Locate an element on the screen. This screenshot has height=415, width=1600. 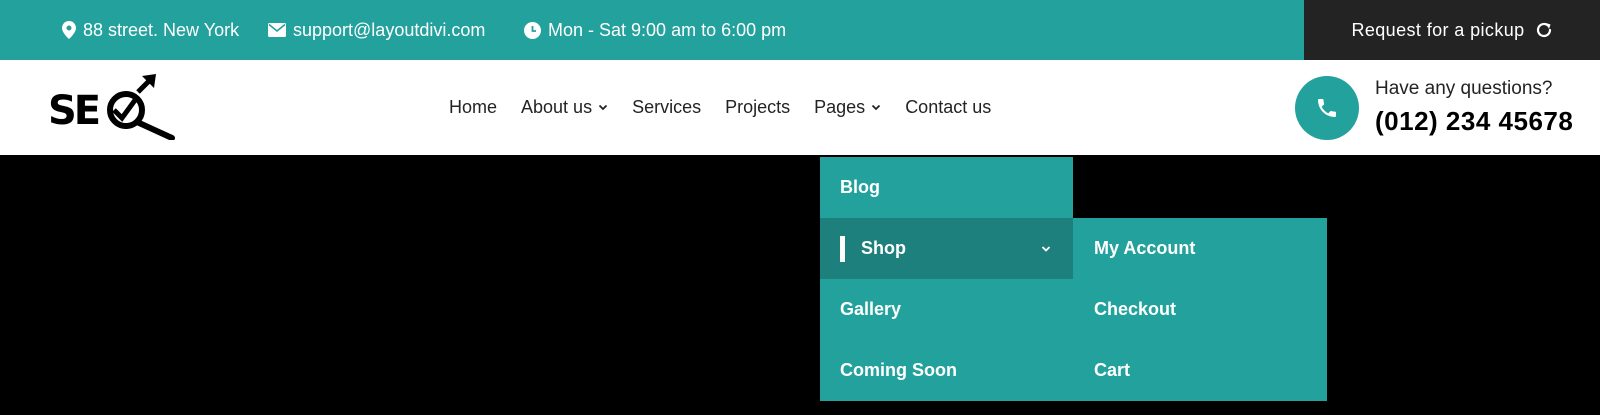
menu-item-label: Shop is located at coordinates (883, 248).